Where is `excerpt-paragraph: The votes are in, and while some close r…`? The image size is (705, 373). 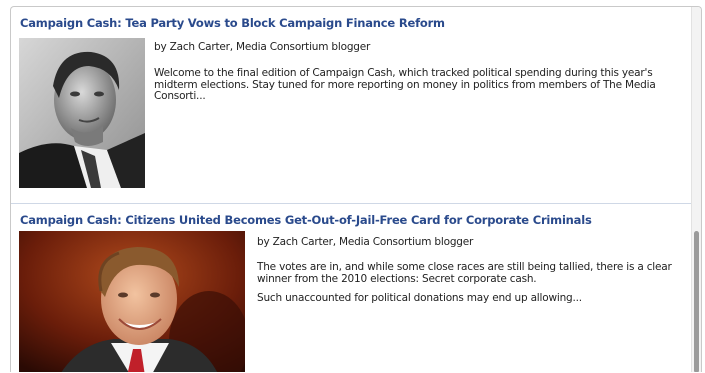
excerpt-paragraph: The votes are in, and while some close r… is located at coordinates (464, 273).